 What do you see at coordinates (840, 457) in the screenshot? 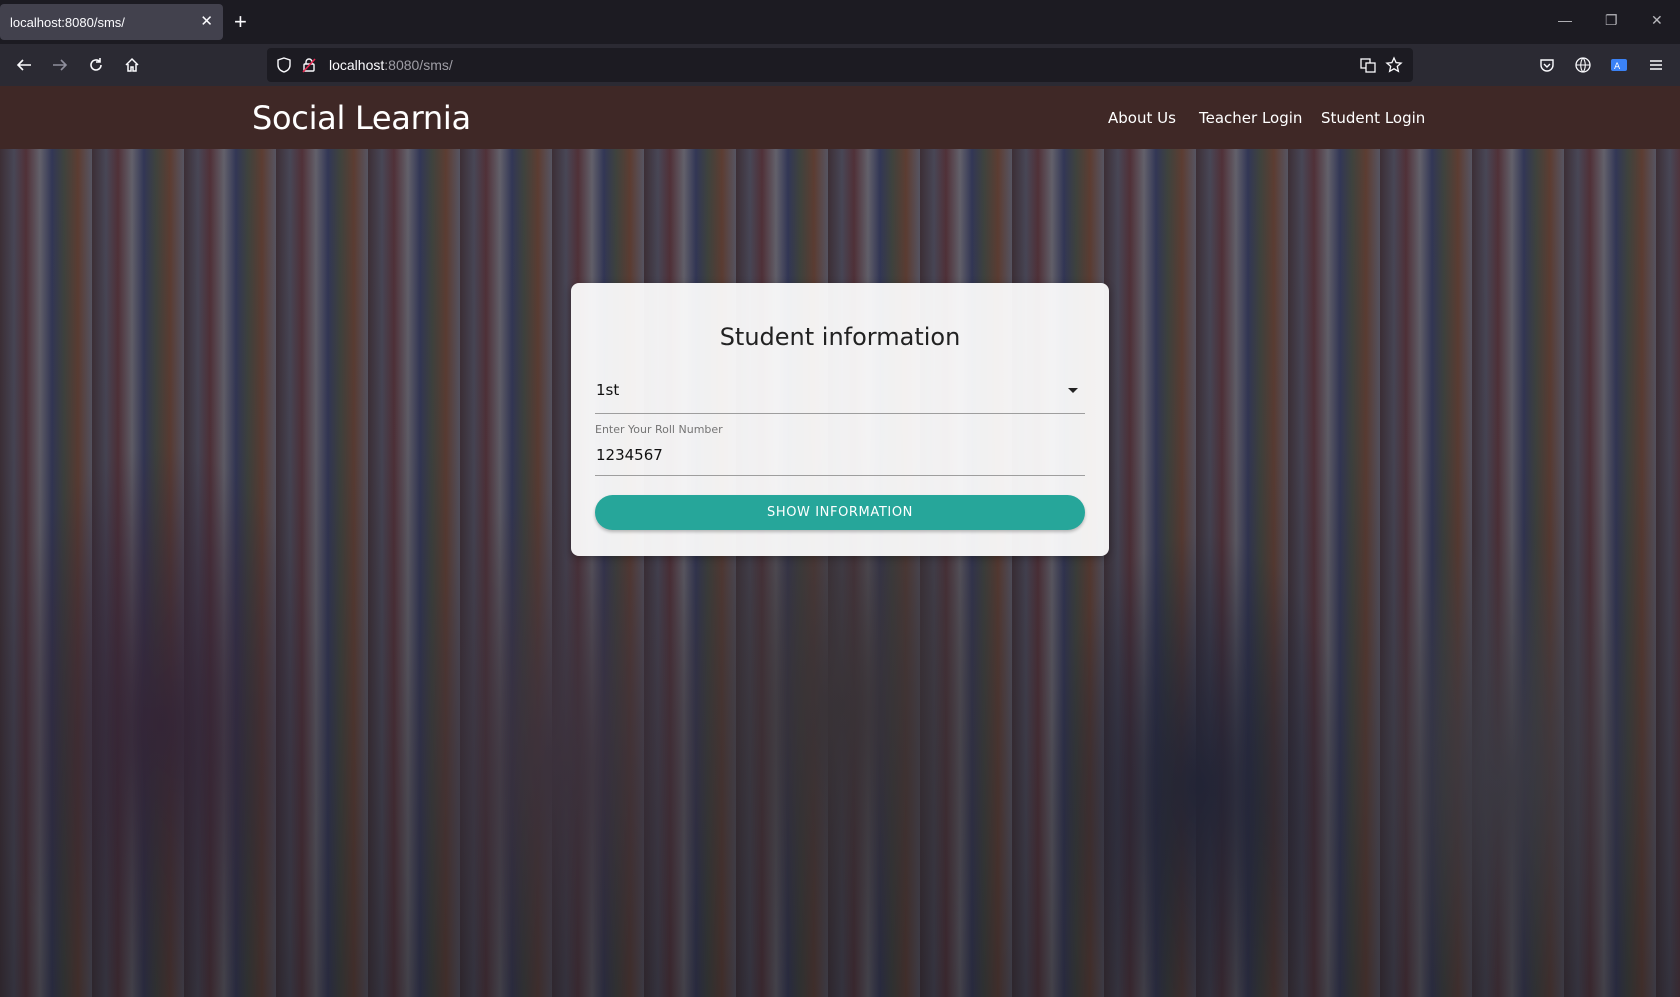
I see `roll-number-input: 1234567` at bounding box center [840, 457].